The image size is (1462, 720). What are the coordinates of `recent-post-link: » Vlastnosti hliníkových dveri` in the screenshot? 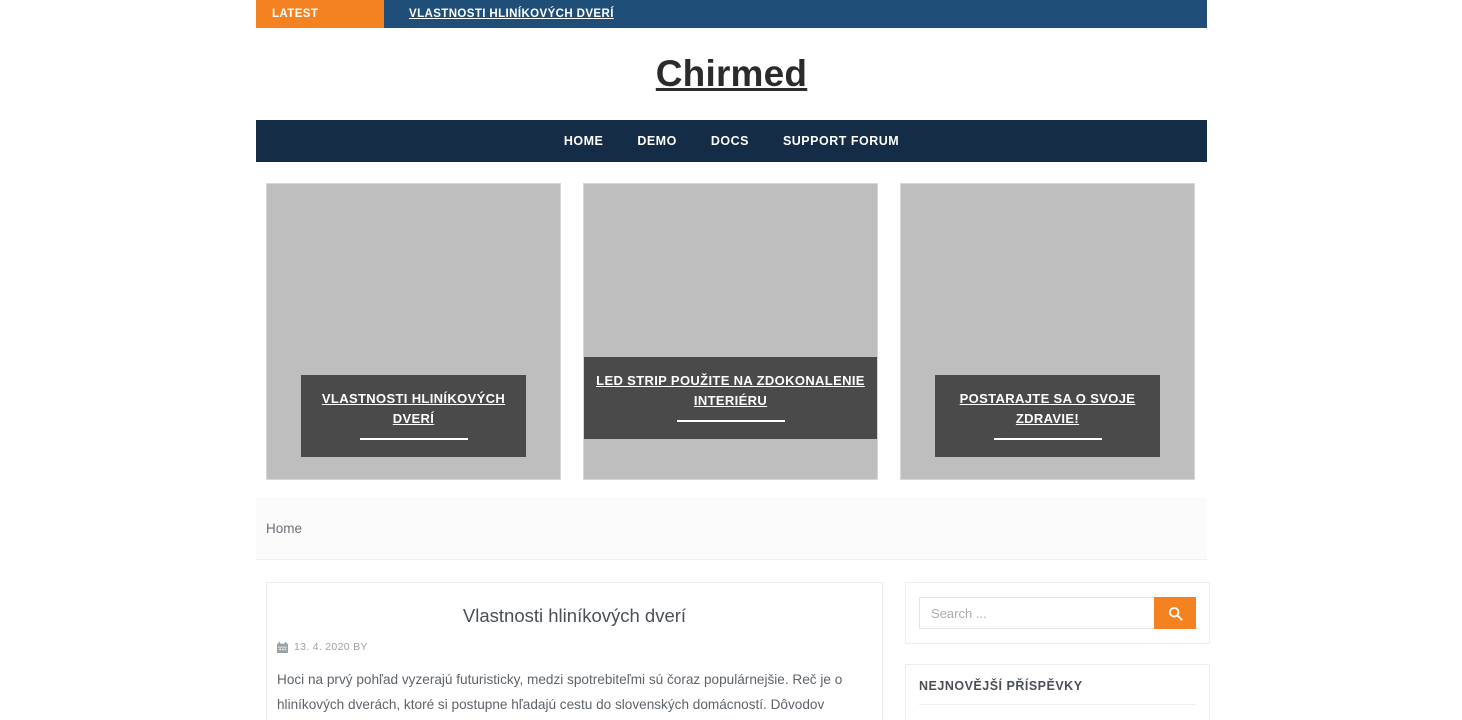 It's located at (1057, 714).